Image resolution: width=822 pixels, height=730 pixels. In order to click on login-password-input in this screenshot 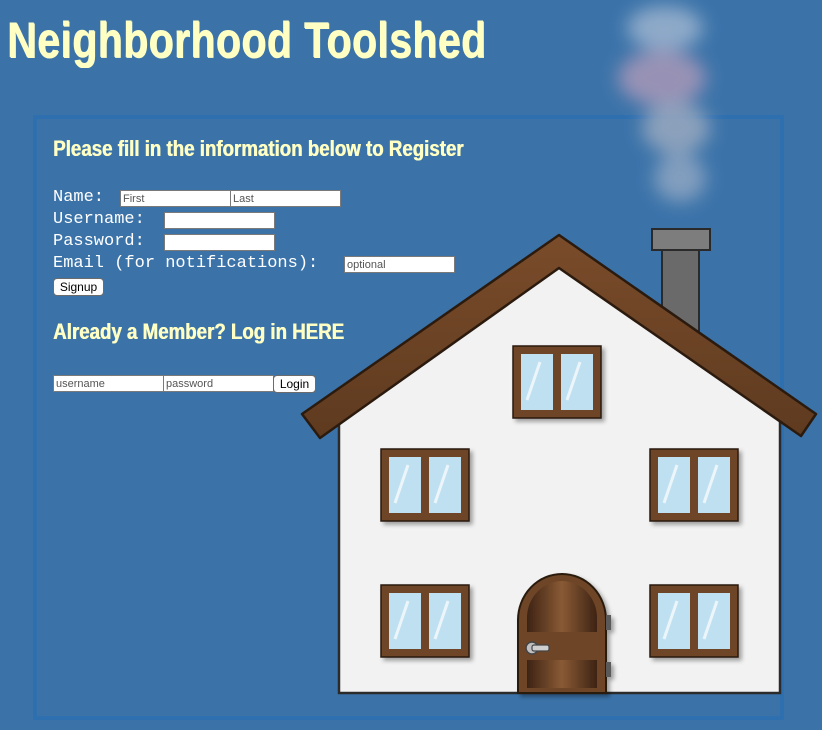, I will do `click(218, 383)`.